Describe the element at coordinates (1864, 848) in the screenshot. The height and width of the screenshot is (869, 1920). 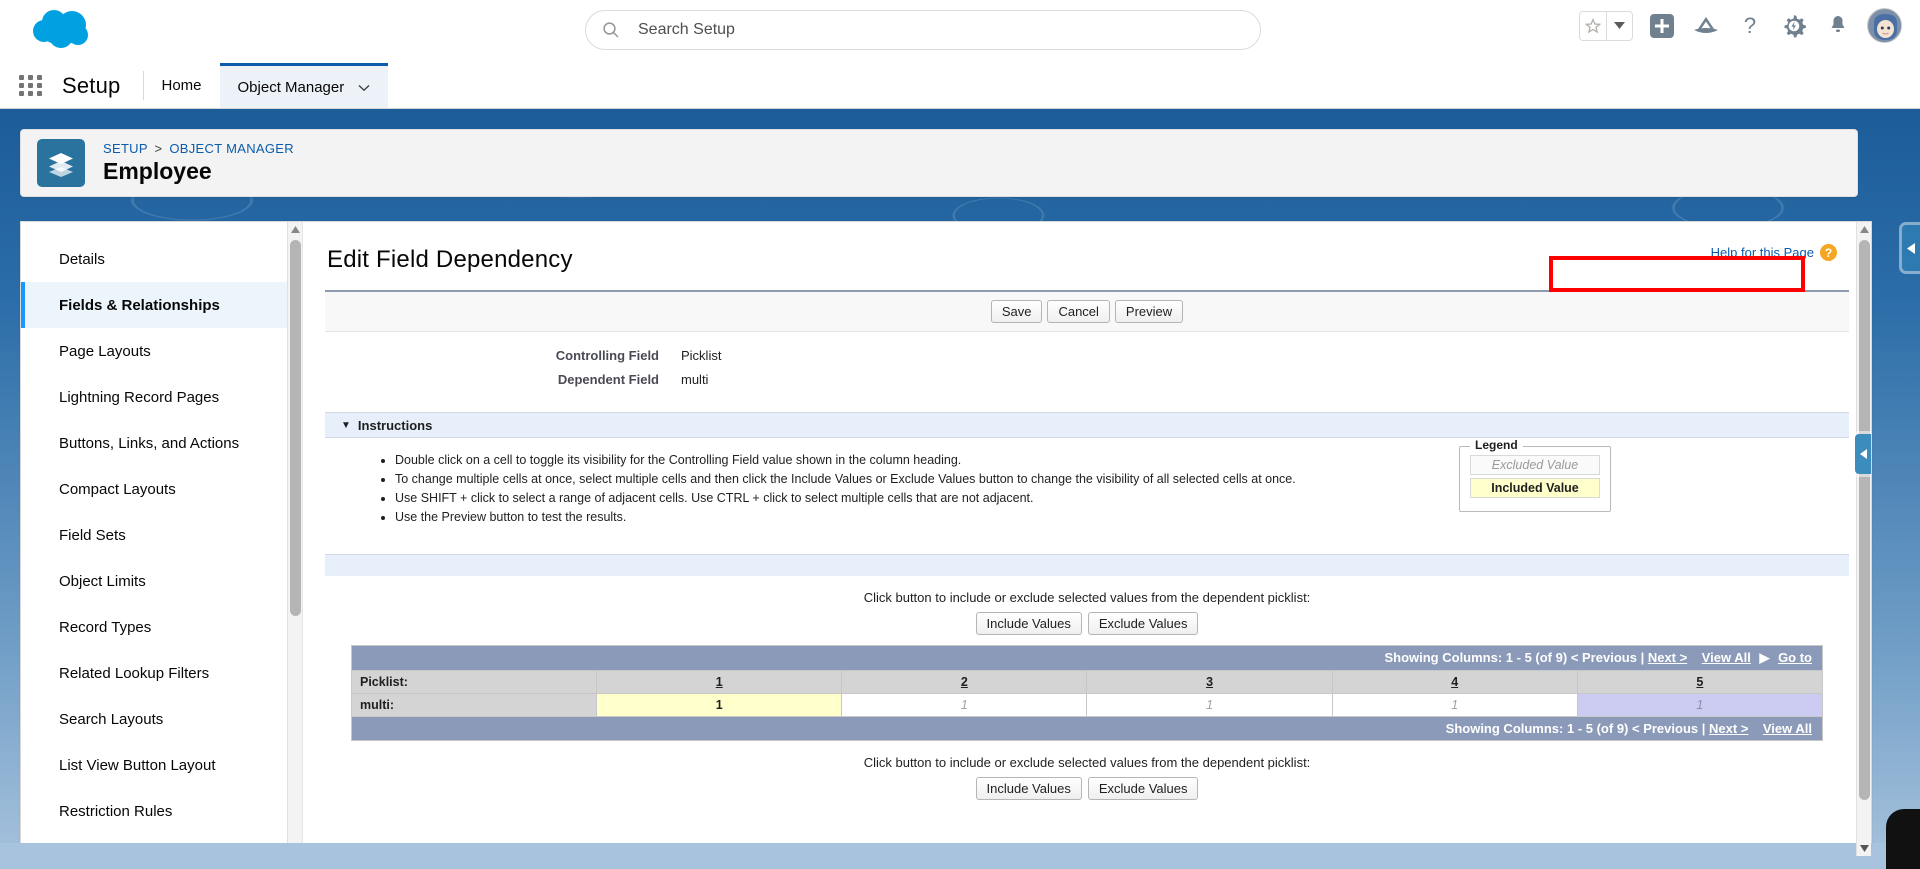
I see `scroll-down-icon` at that location.